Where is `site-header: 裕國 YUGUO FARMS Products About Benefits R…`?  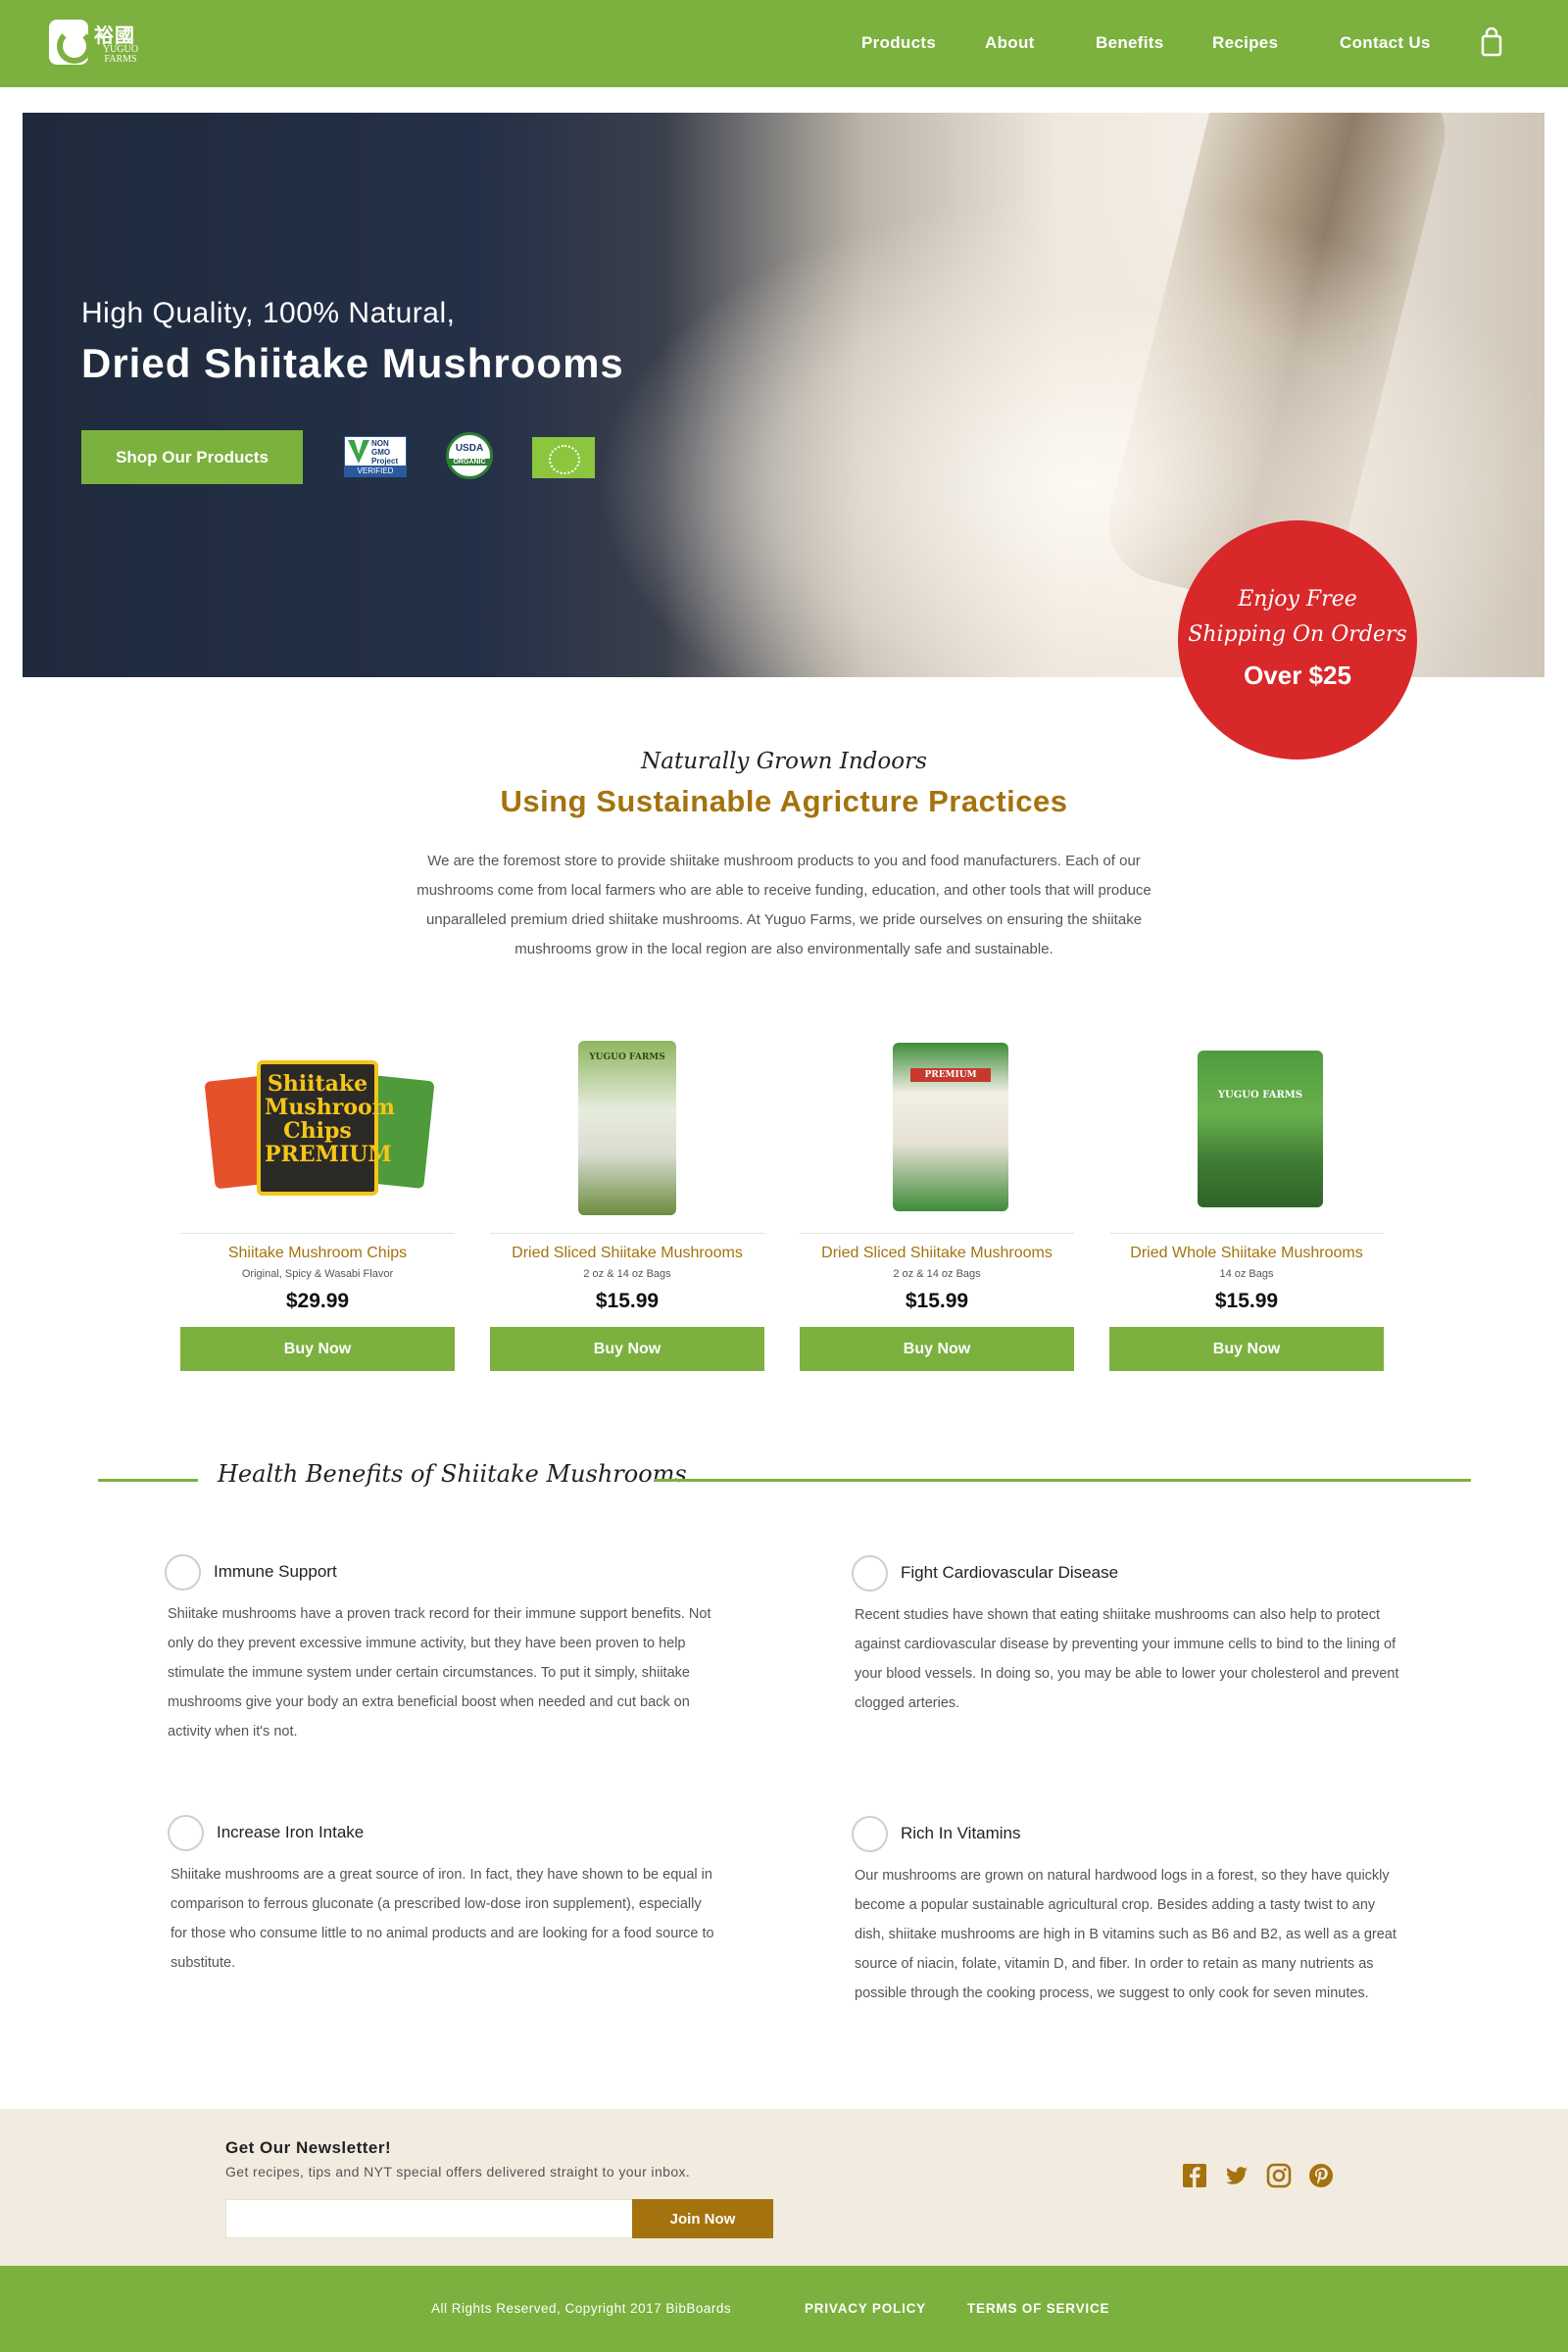 site-header: 裕國 YUGUO FARMS Products About Benefits R… is located at coordinates (784, 43).